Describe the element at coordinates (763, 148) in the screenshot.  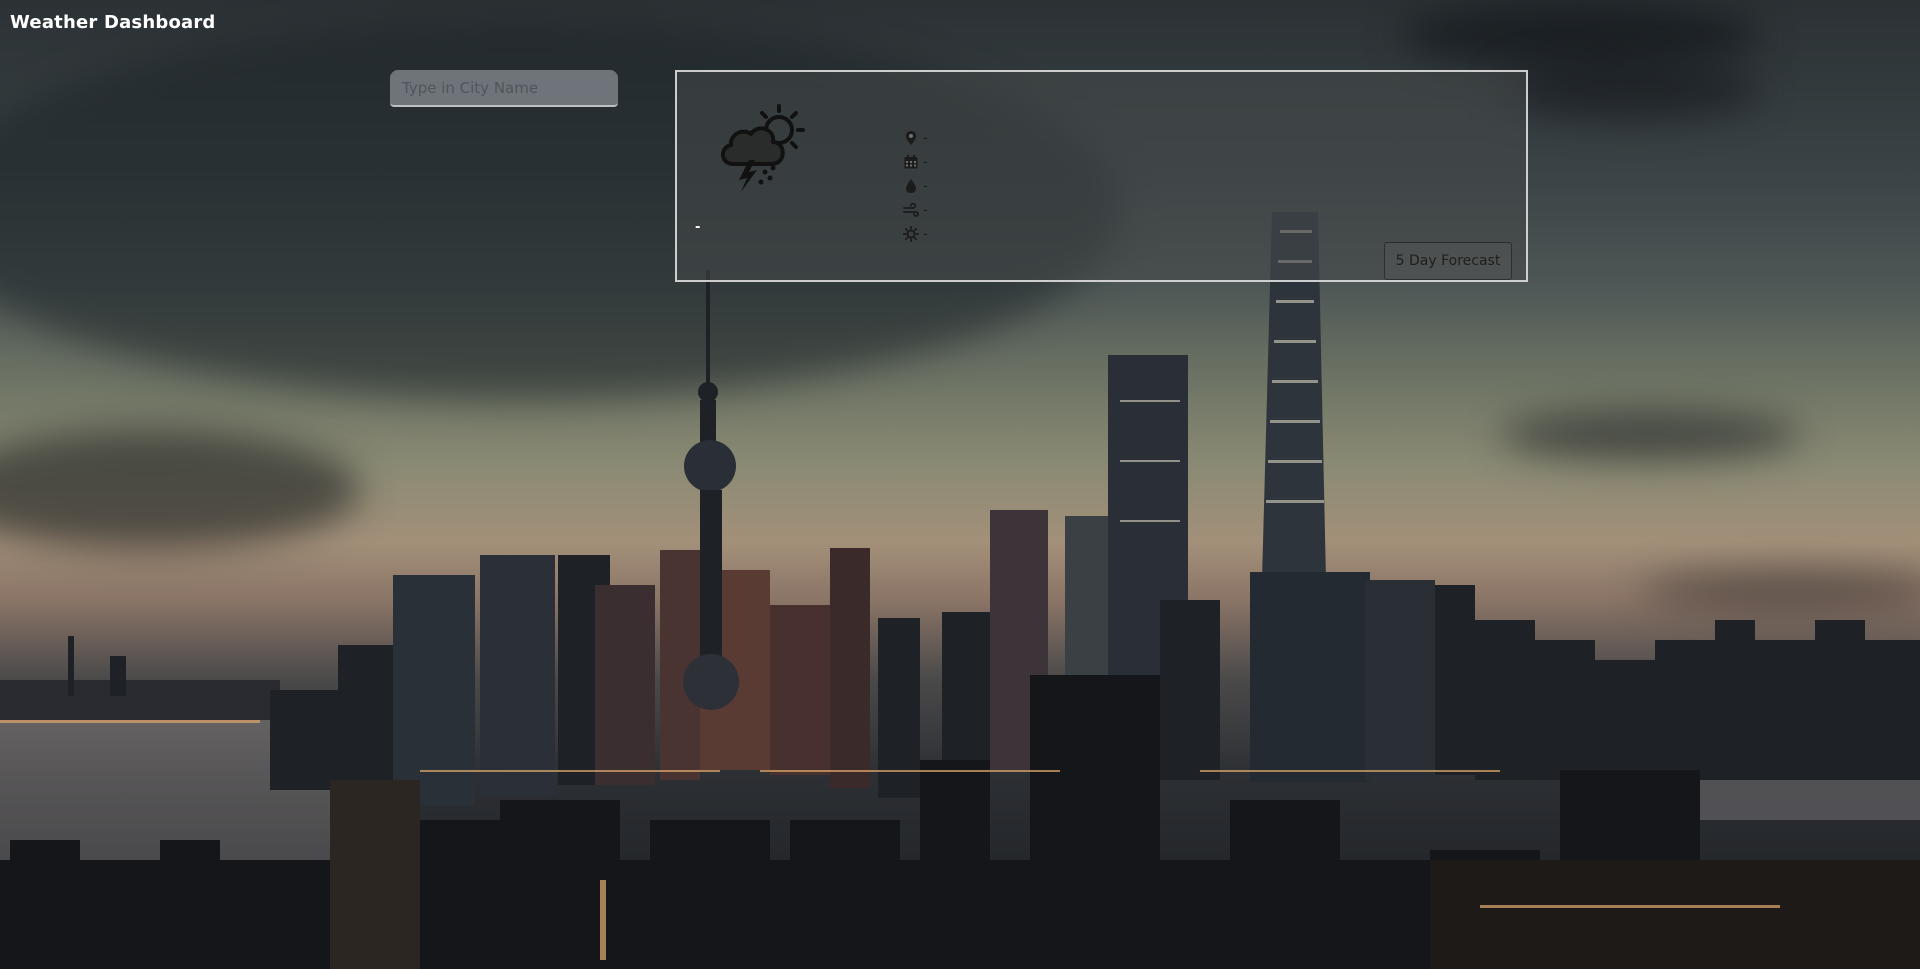
I see `thunderstorm-sun-icon` at that location.